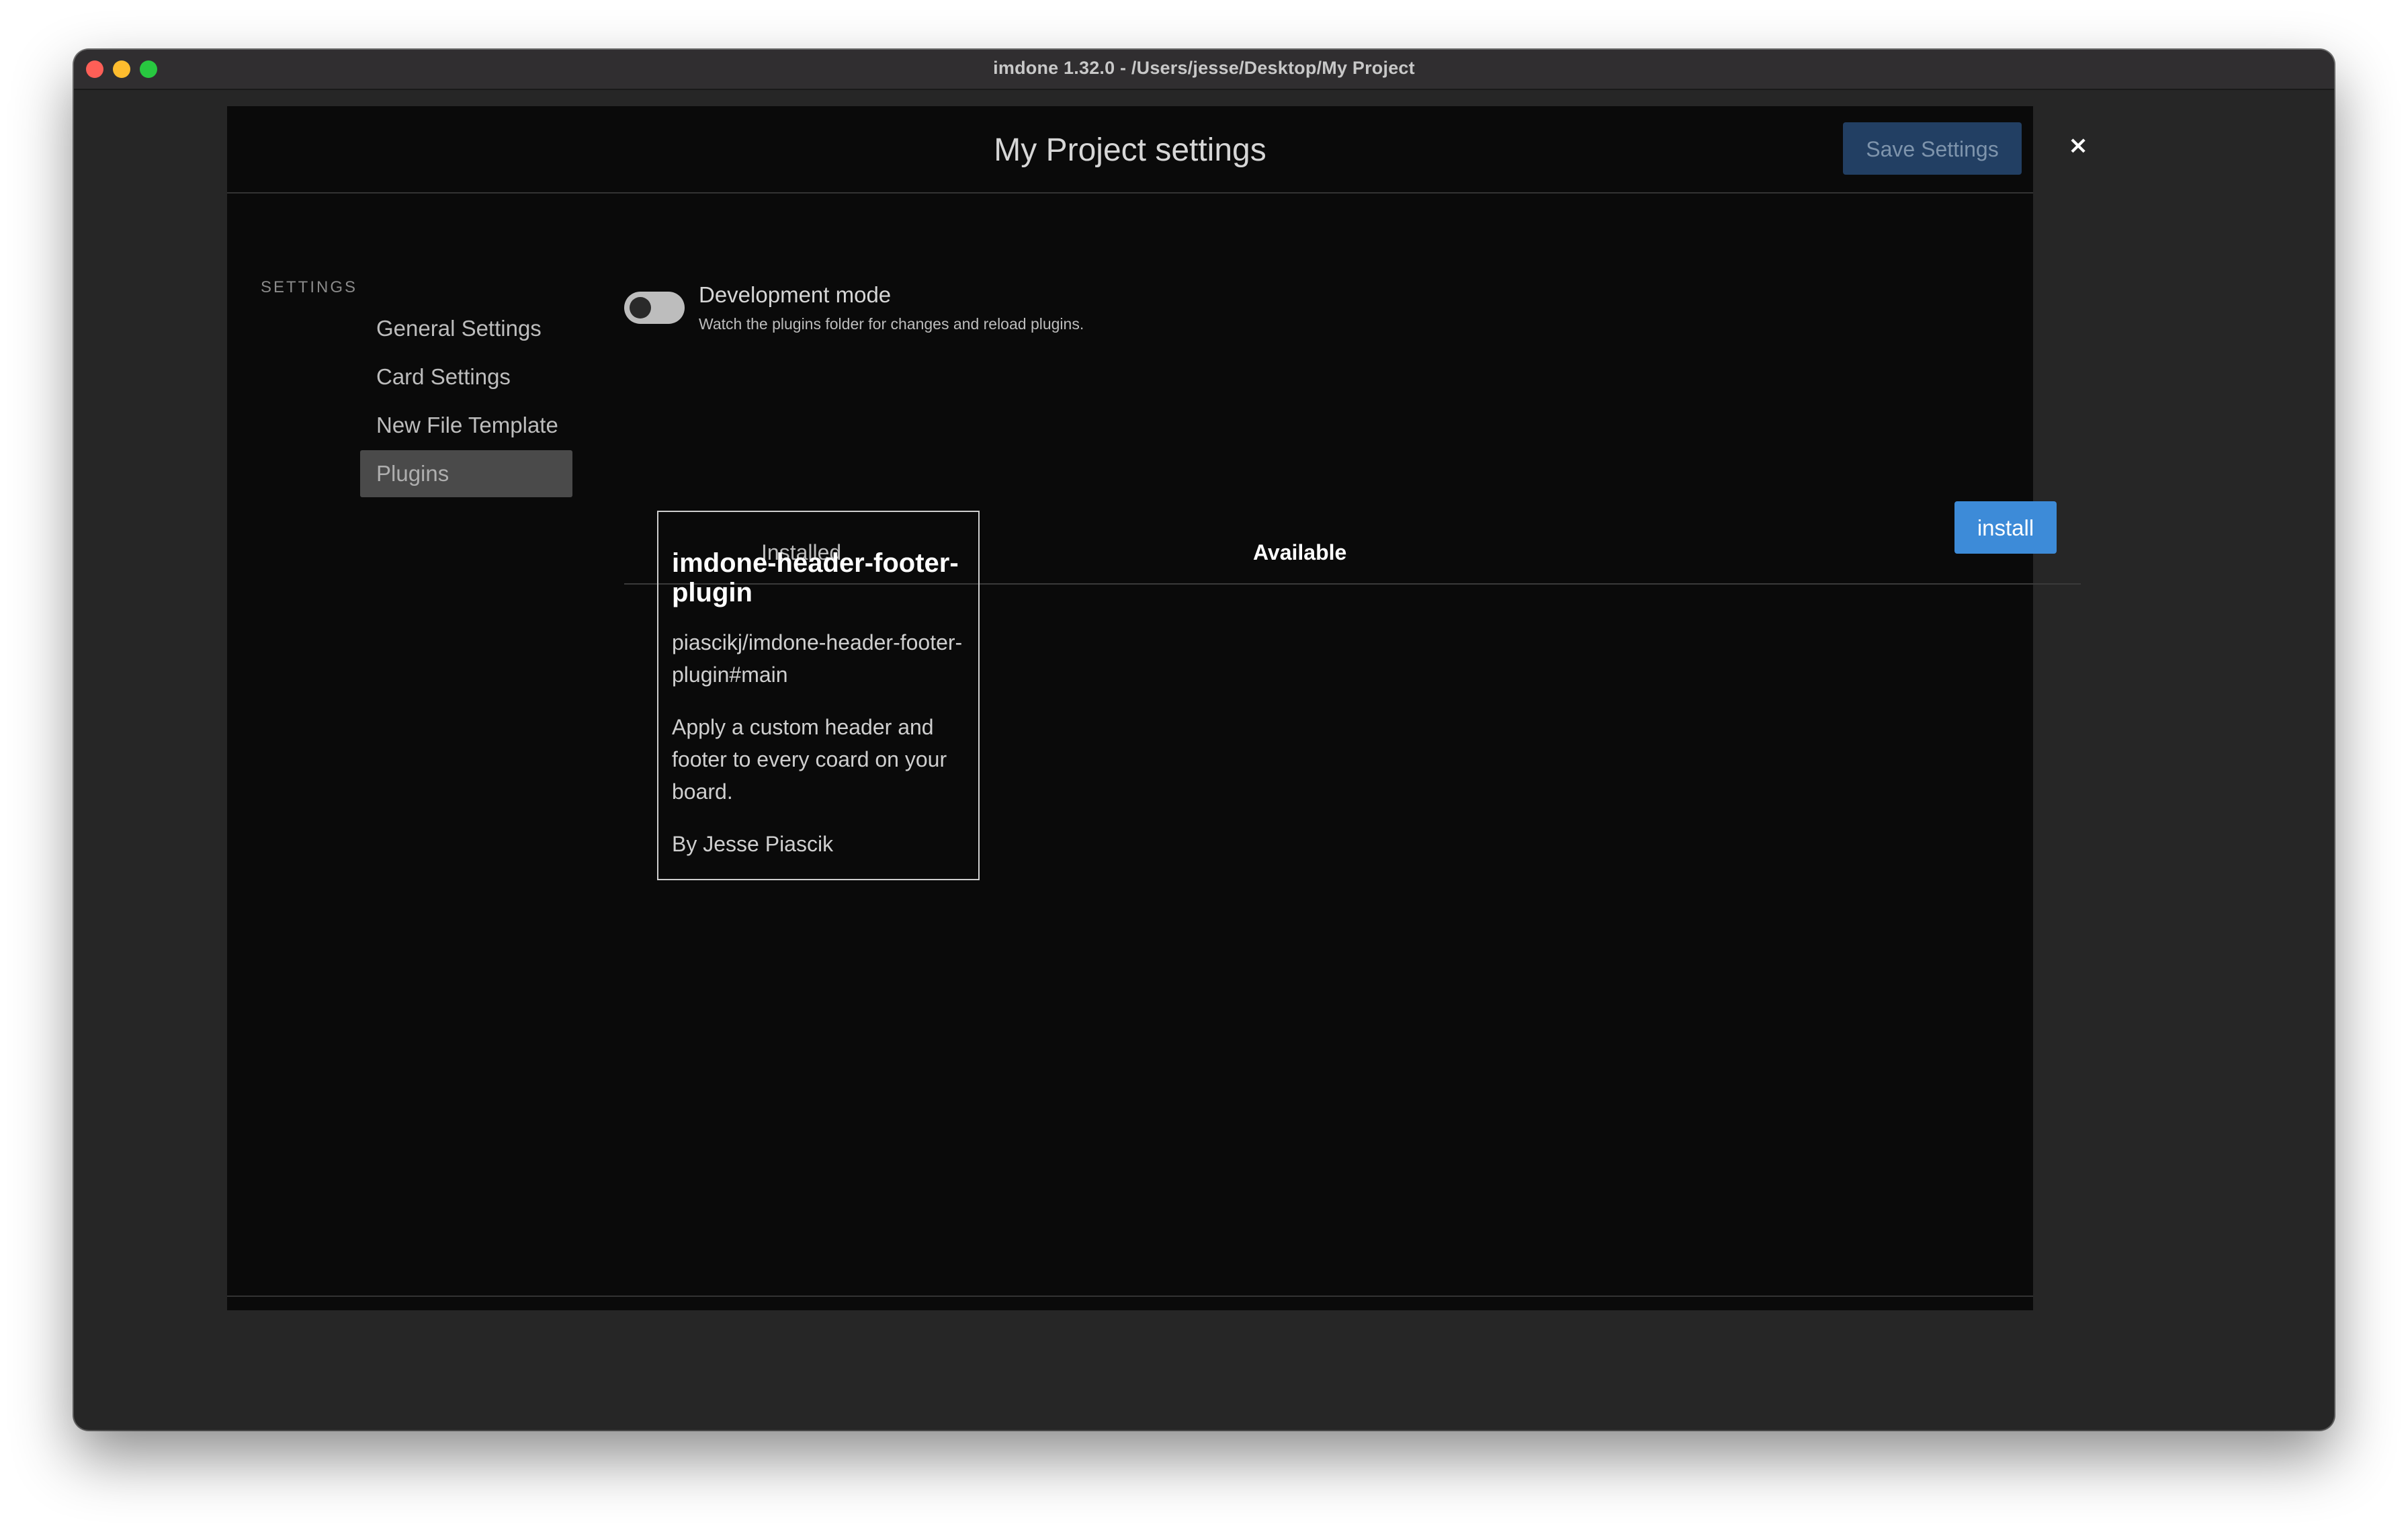  I want to click on save-settings-button: Save Settings, so click(1932, 148).